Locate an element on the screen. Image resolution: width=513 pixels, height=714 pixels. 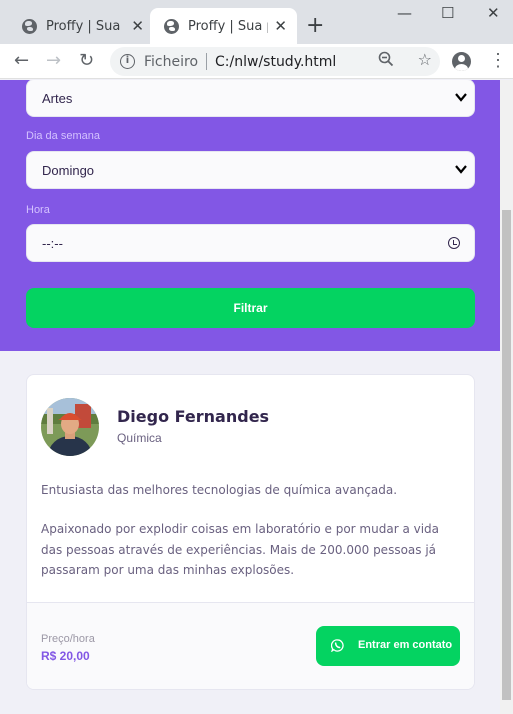
contact-button-label: Entrar em contato is located at coordinates (405, 645).